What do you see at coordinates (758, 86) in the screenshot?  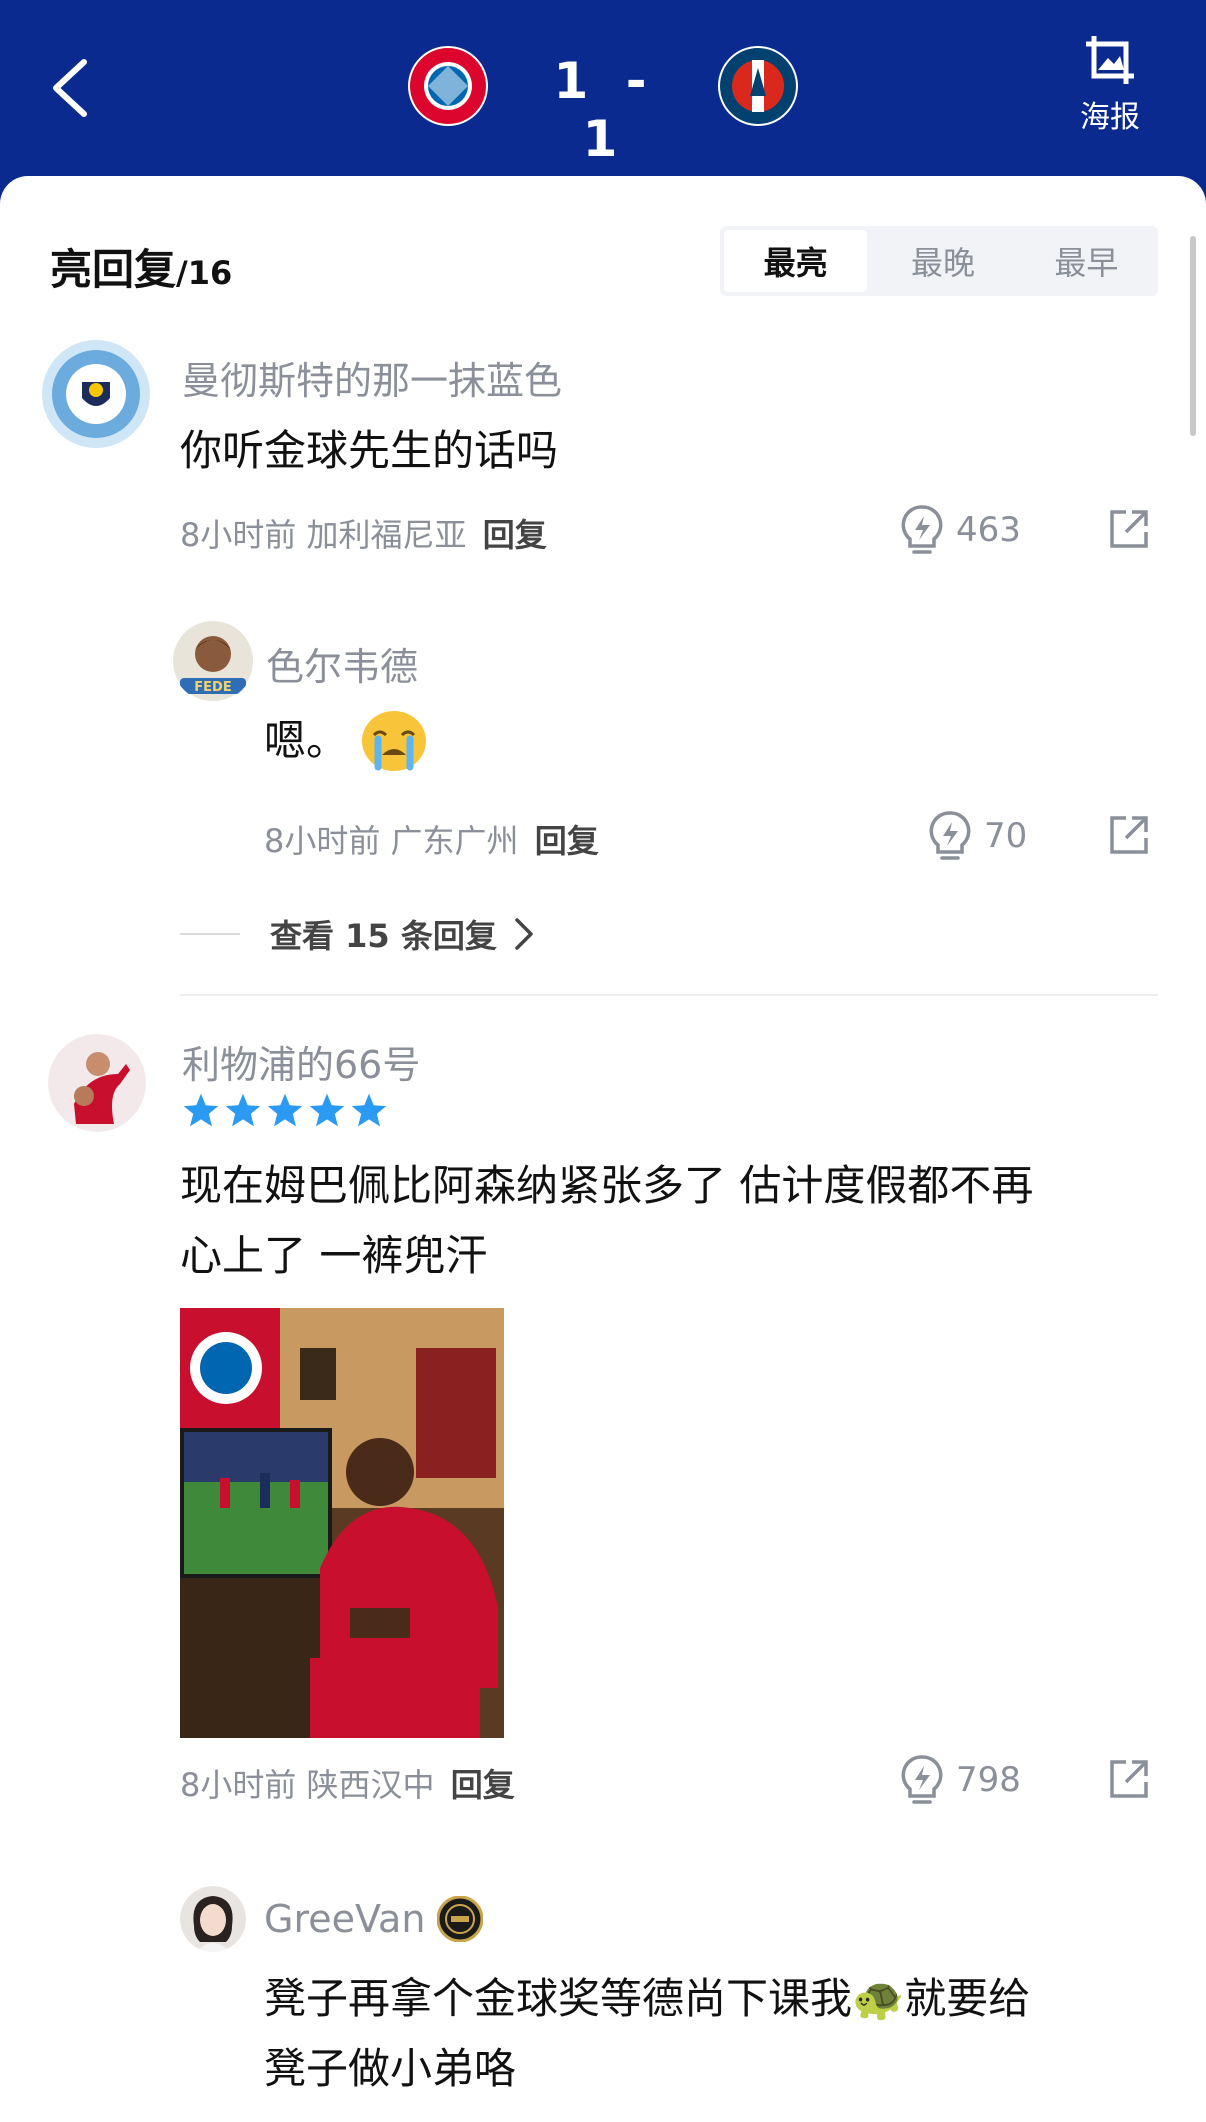 I see `psg-crest-icon` at bounding box center [758, 86].